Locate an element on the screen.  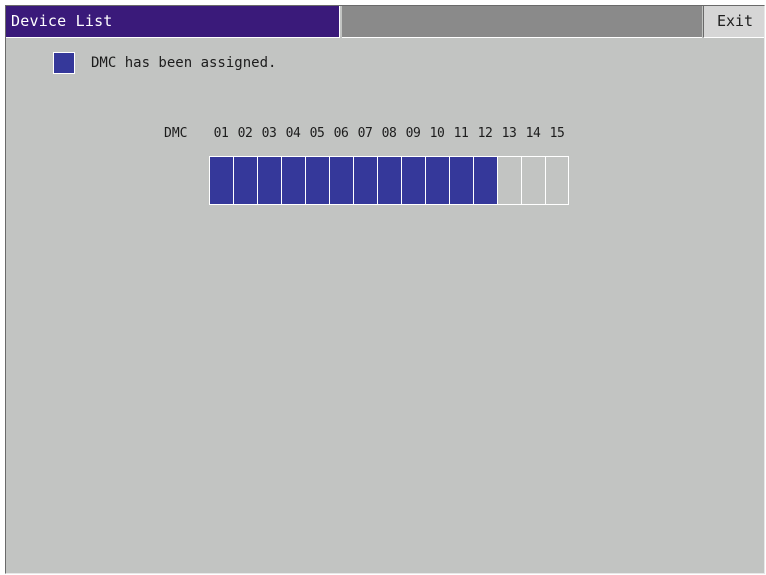
title-bar: Device List is located at coordinates (173, 22).